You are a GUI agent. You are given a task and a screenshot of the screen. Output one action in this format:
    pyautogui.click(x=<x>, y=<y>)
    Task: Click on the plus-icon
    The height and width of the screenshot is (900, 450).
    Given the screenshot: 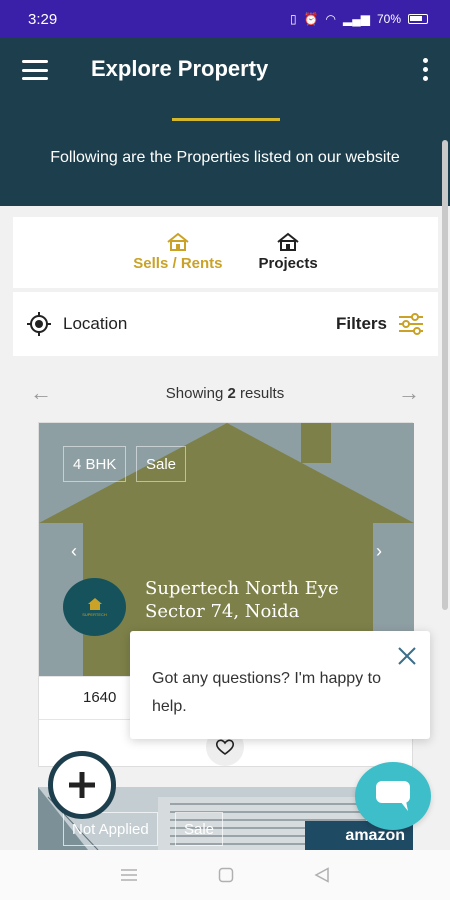 What is the action you would take?
    pyautogui.click(x=82, y=785)
    